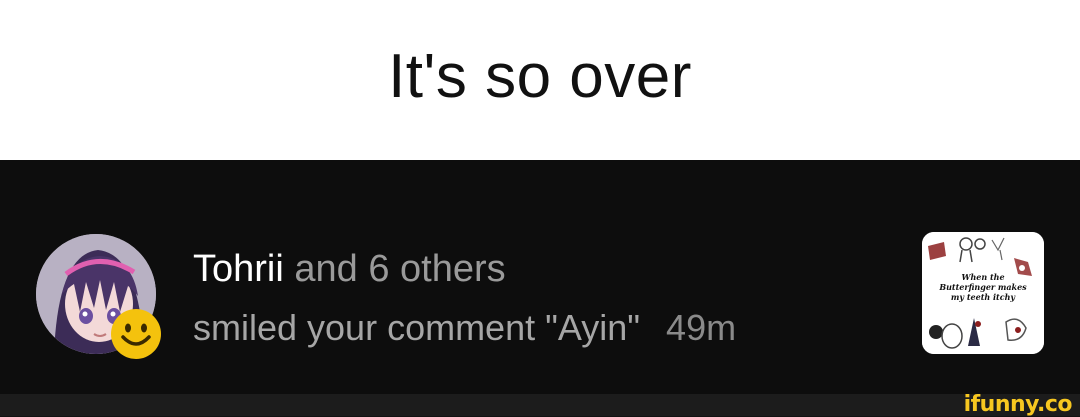 Image resolution: width=1080 pixels, height=417 pixels. I want to click on ifunny-watermark: ifunny.co, so click(1018, 404).